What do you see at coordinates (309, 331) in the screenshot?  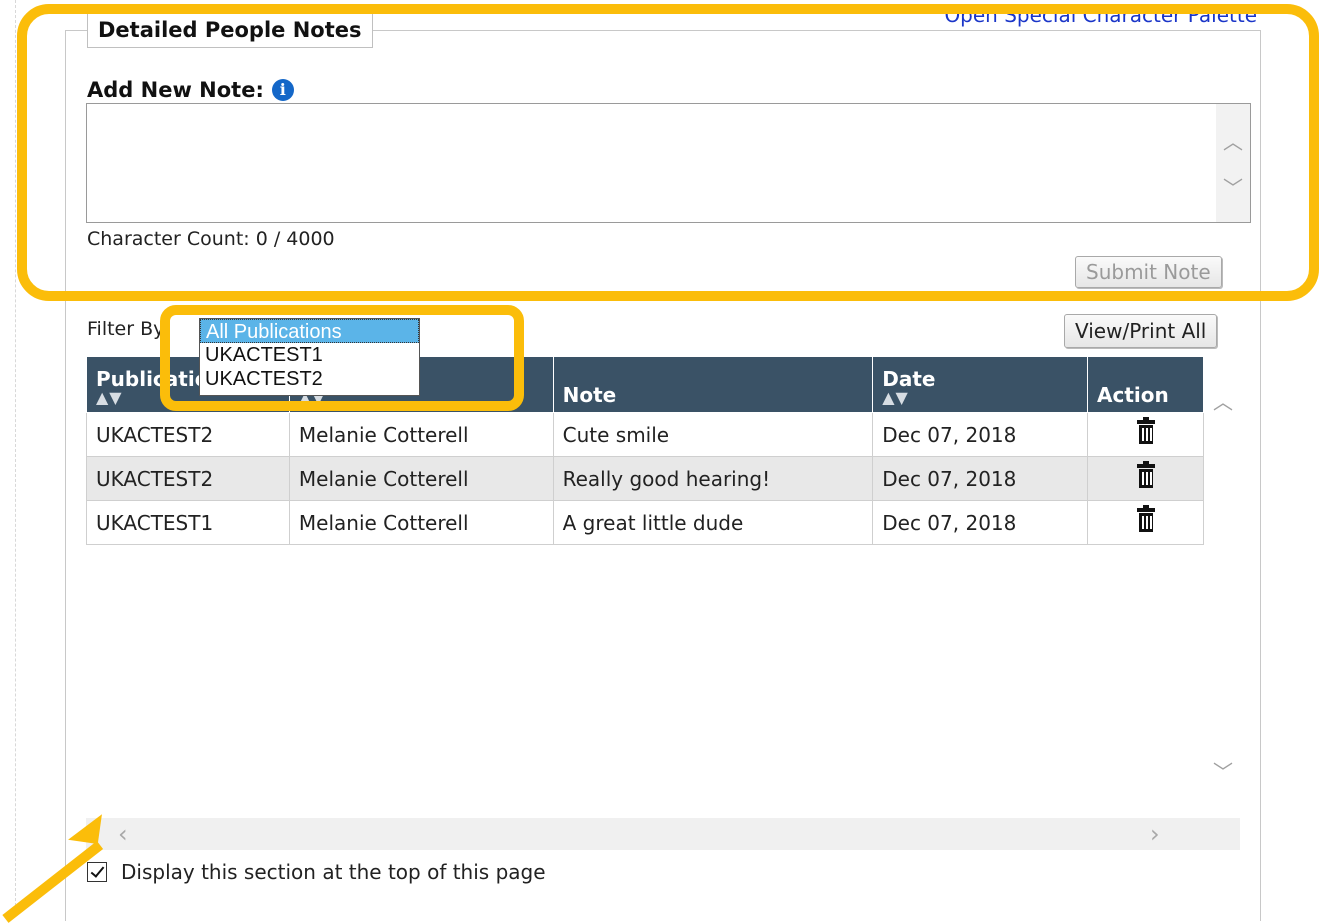 I see `filter-option: All Publications` at bounding box center [309, 331].